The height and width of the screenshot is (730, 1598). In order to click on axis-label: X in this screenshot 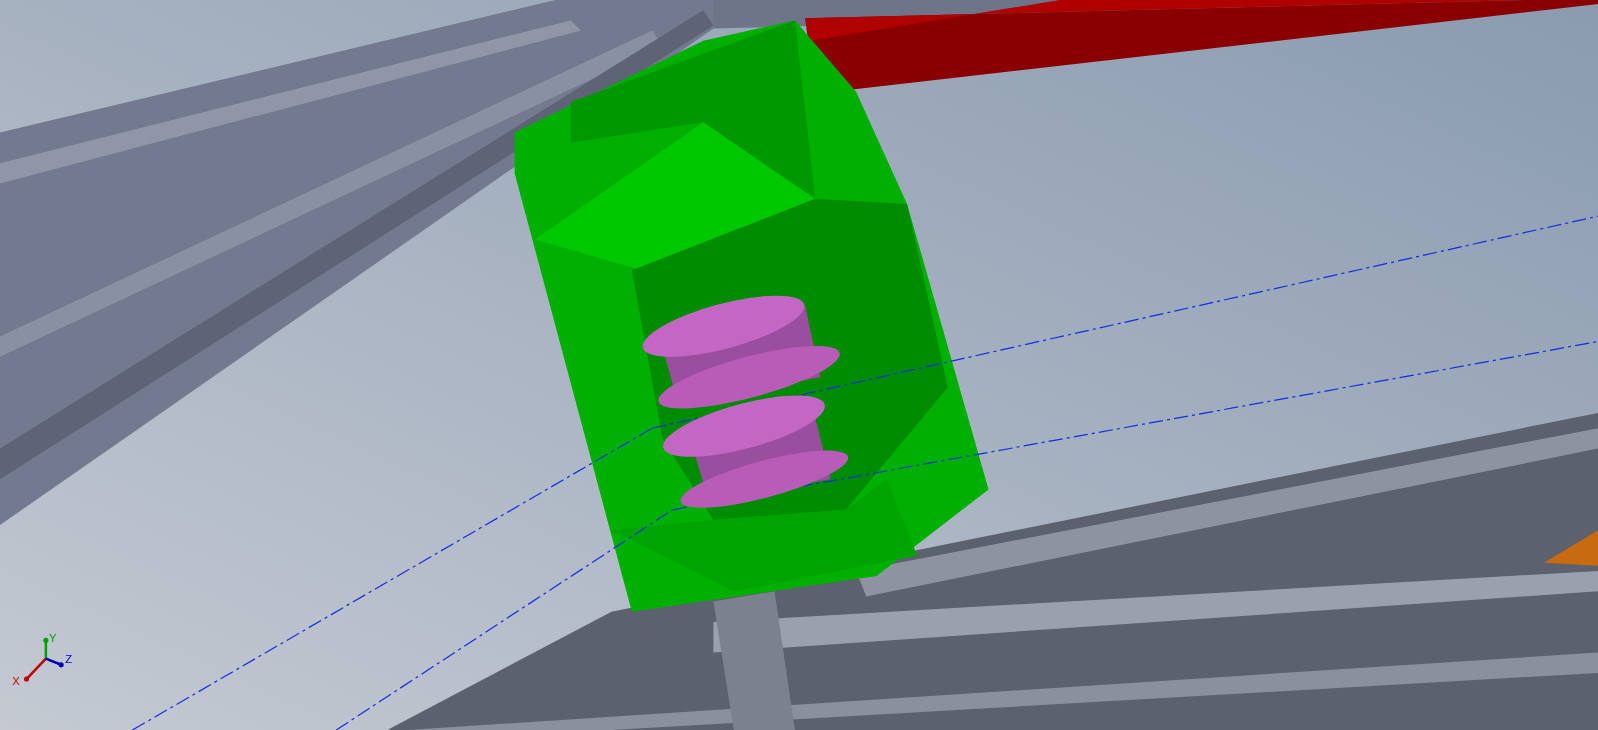, I will do `click(16, 681)`.